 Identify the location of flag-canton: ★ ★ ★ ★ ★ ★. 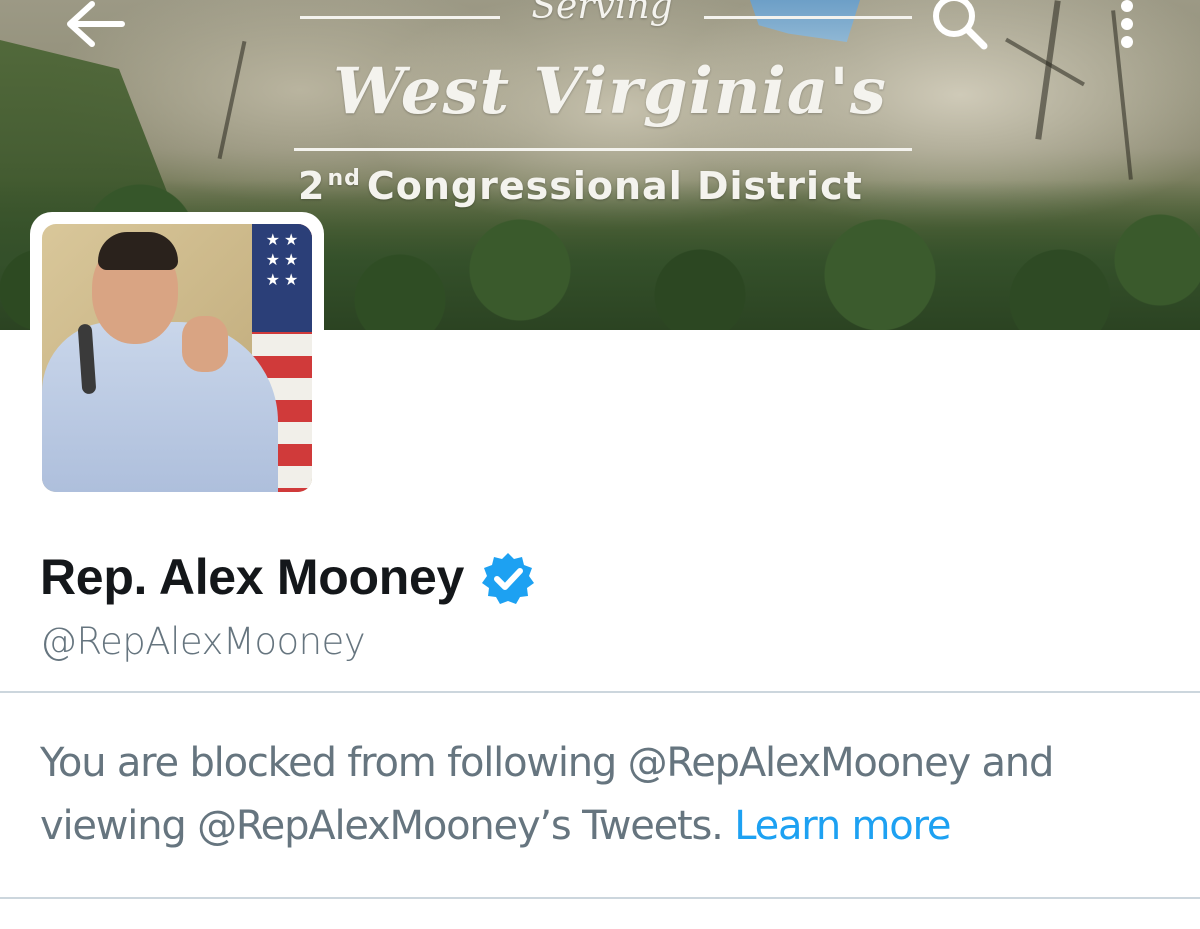
(282, 278).